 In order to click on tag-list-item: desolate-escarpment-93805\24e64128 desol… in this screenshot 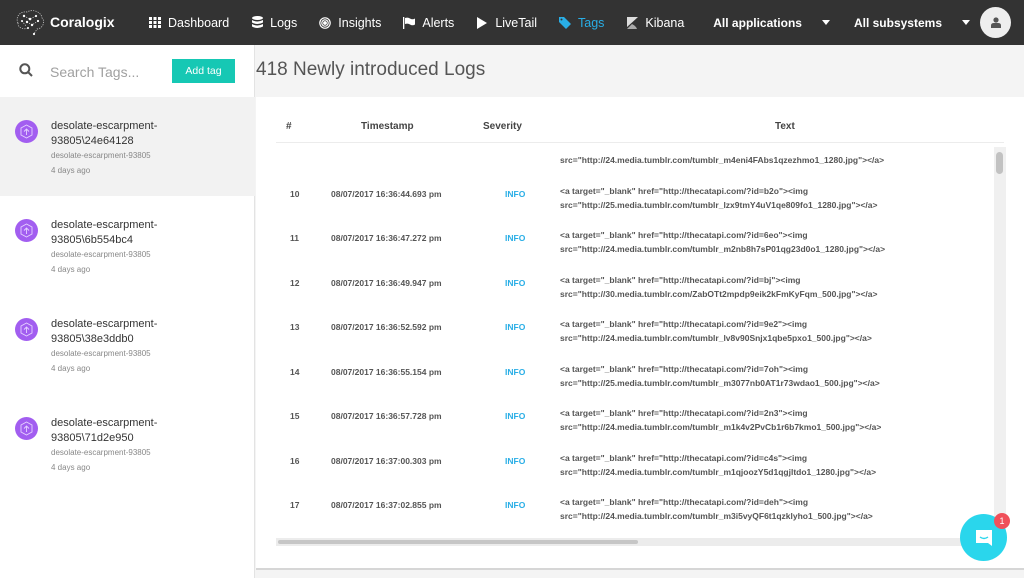, I will do `click(127, 146)`.